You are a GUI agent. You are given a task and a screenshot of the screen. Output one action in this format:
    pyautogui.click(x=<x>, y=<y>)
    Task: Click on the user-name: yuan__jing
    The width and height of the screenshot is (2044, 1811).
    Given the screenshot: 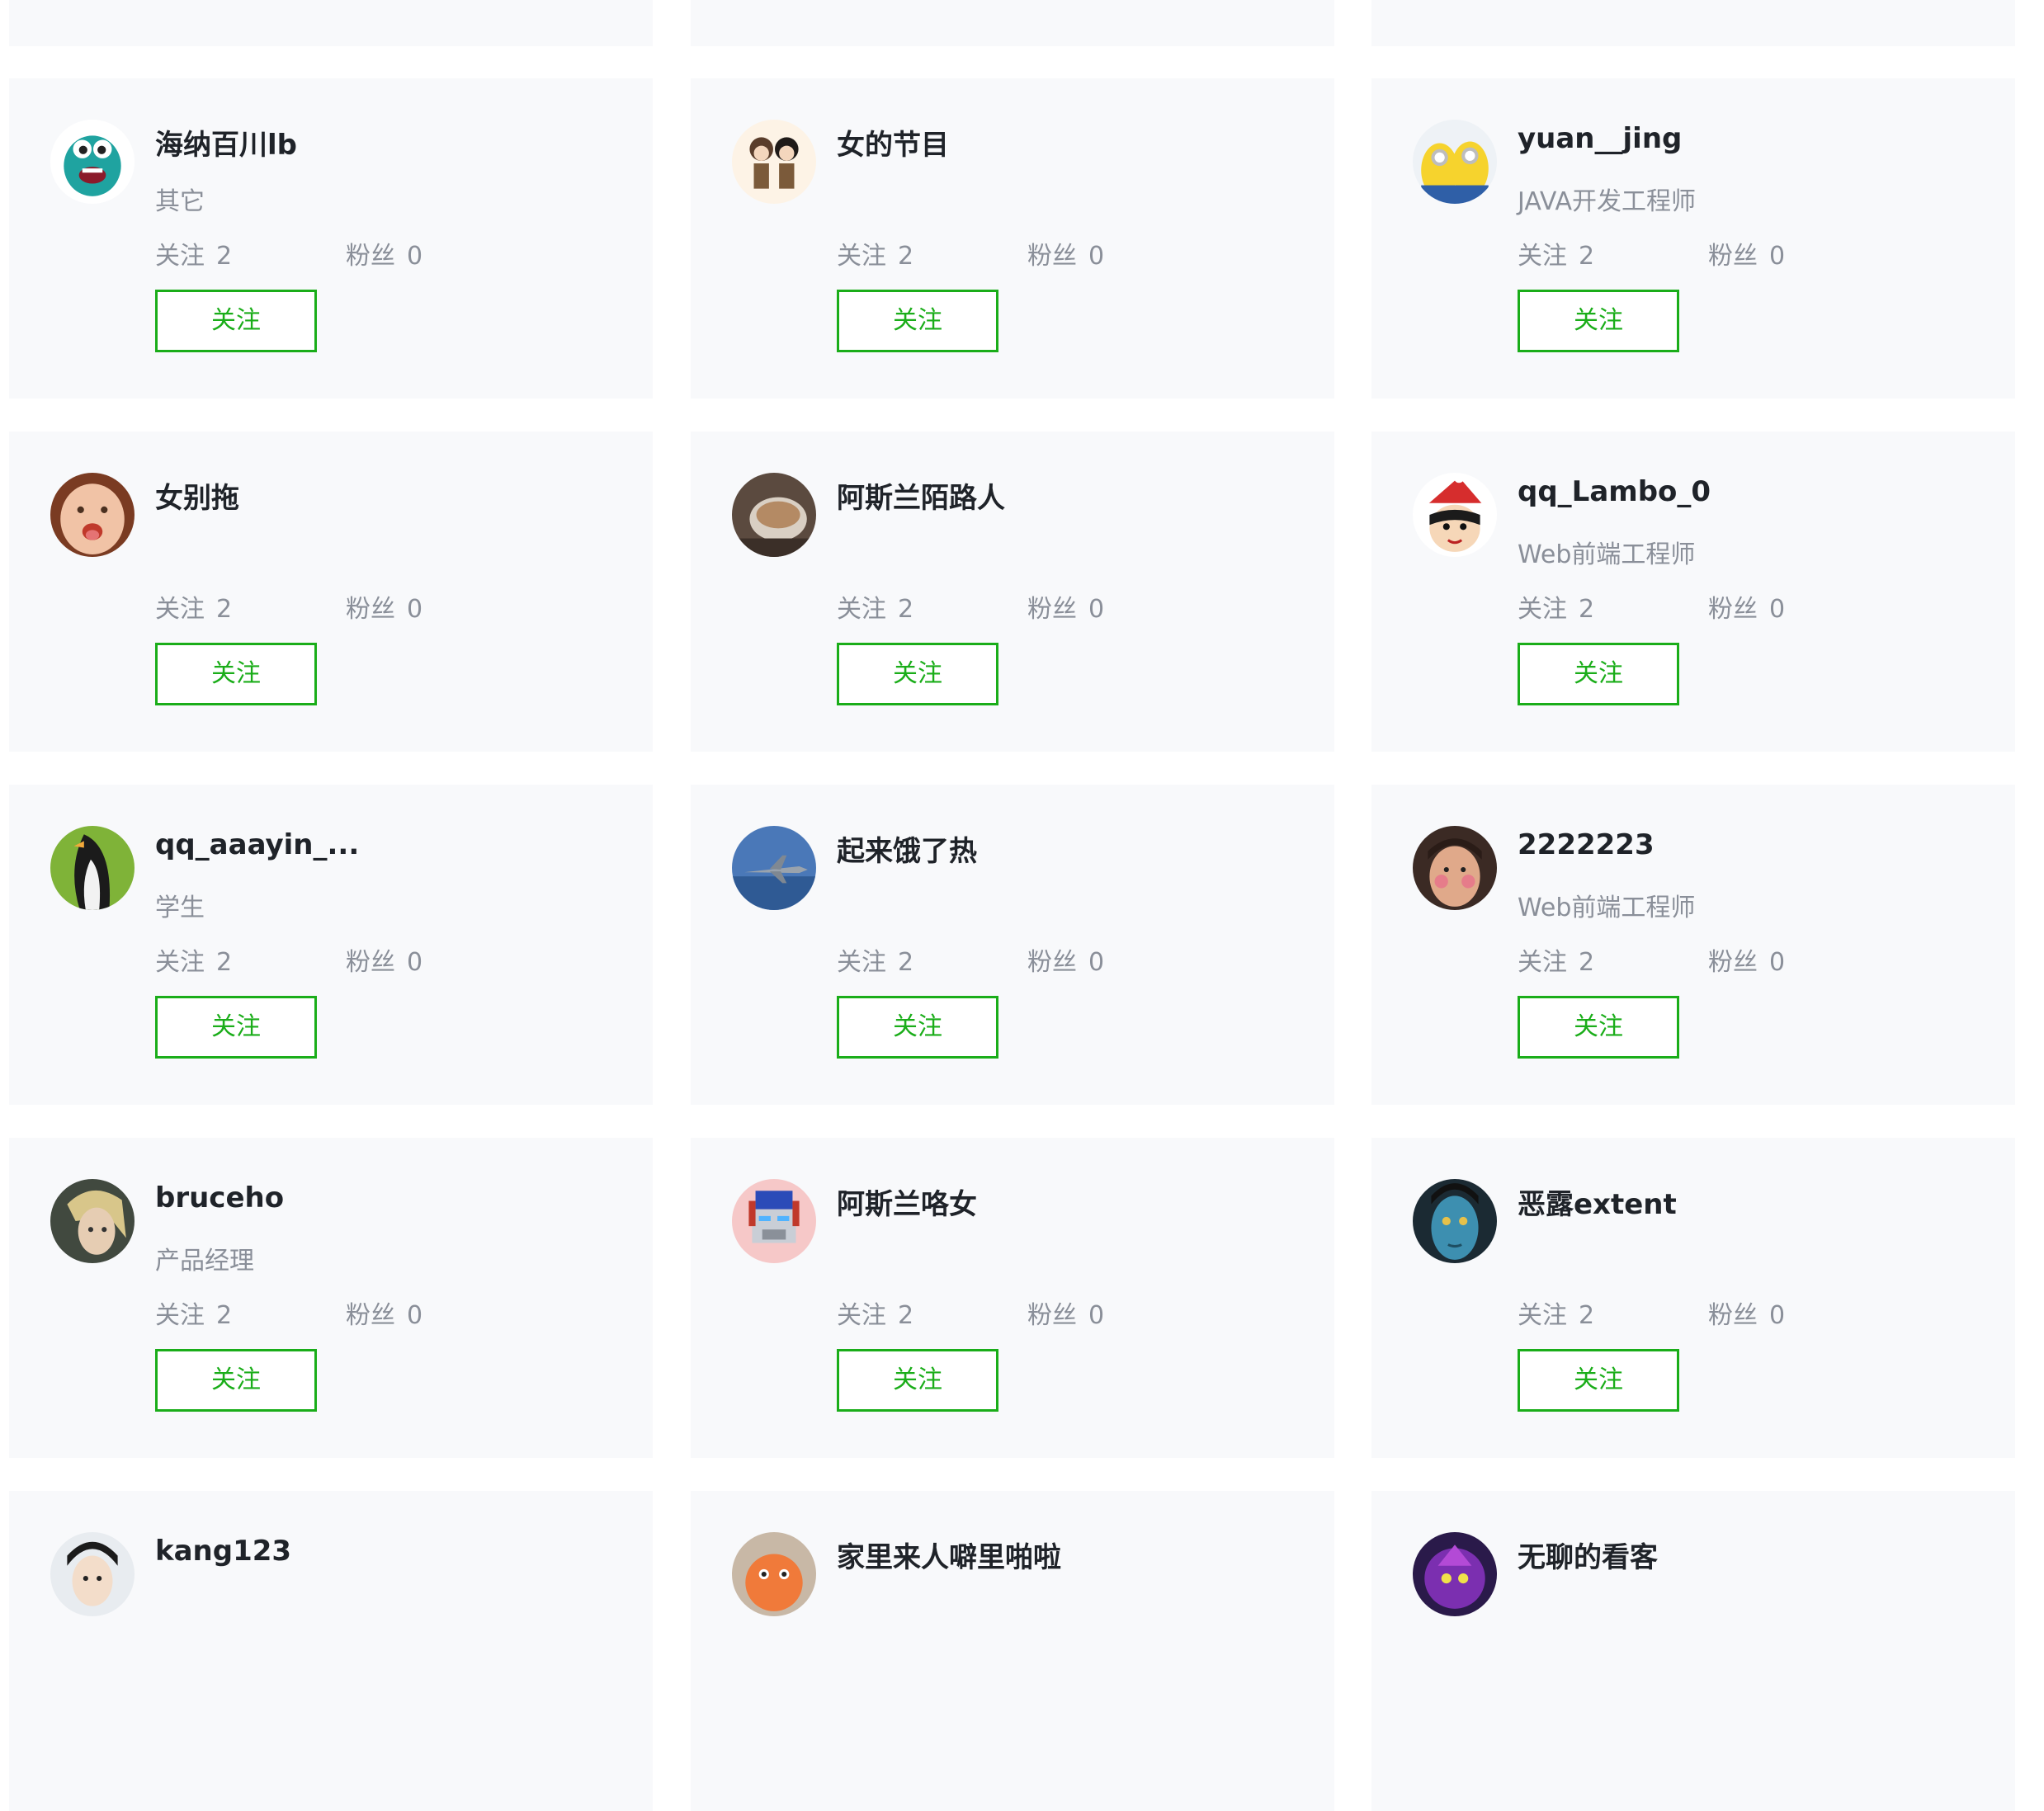 What is the action you would take?
    pyautogui.click(x=1600, y=138)
    